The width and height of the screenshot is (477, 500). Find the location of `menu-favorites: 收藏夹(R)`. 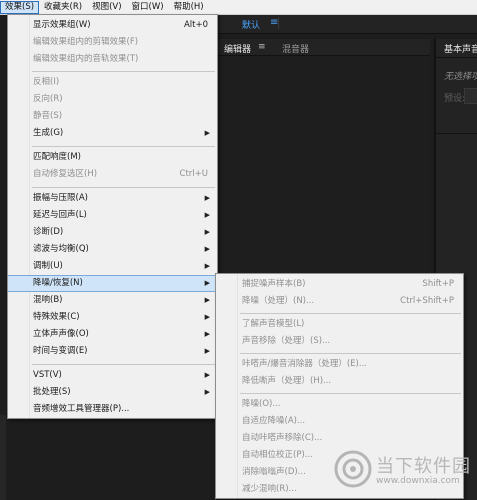

menu-favorites: 收藏夹(R) is located at coordinates (63, 7).